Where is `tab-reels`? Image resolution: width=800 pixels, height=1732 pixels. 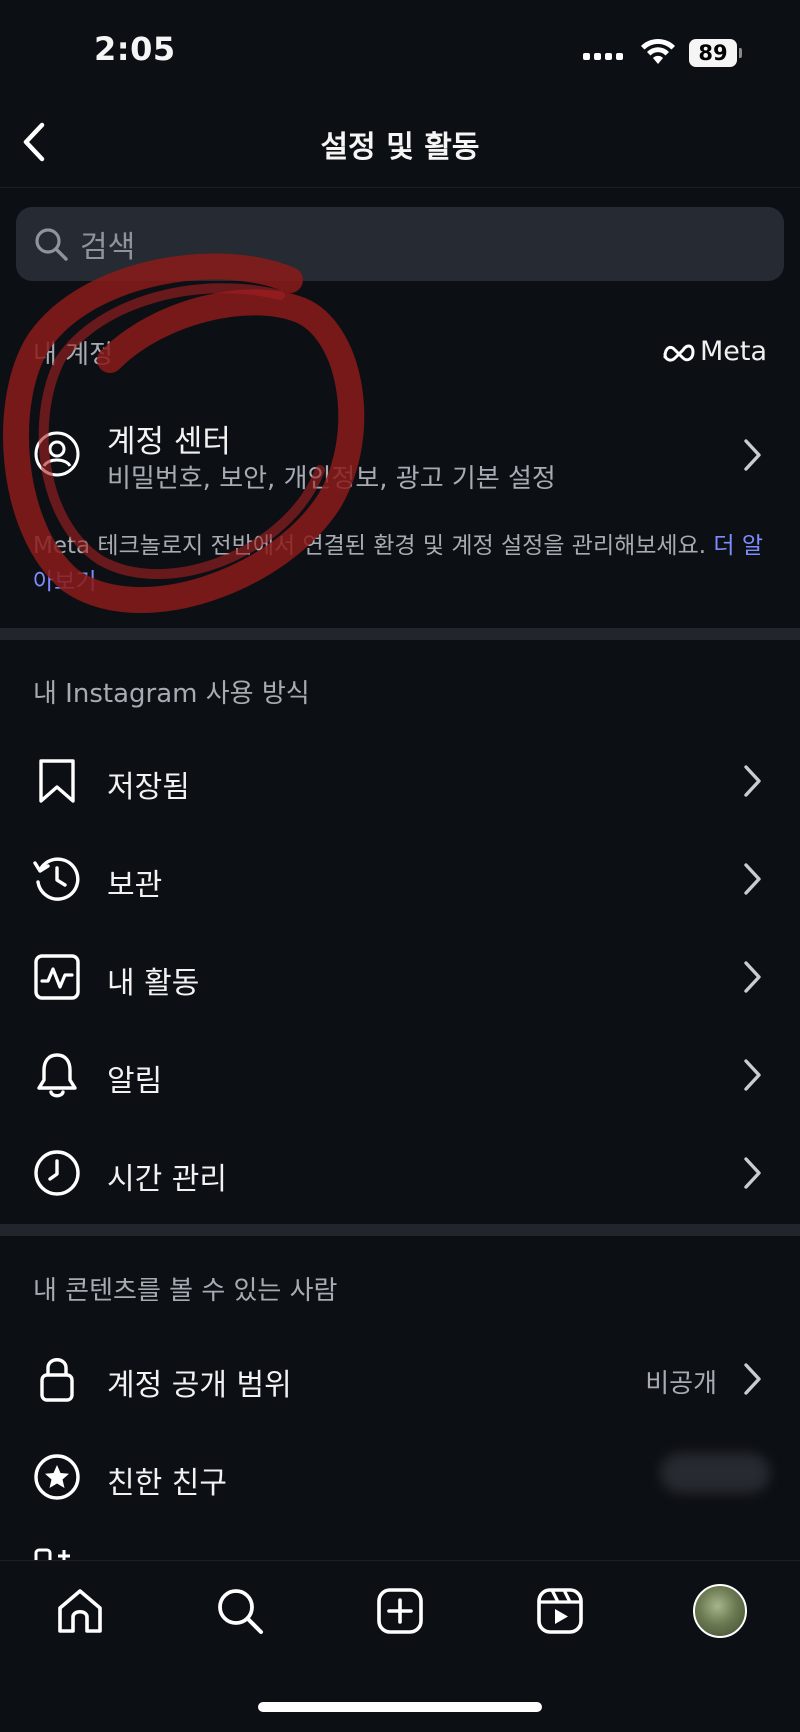 tab-reels is located at coordinates (560, 1611).